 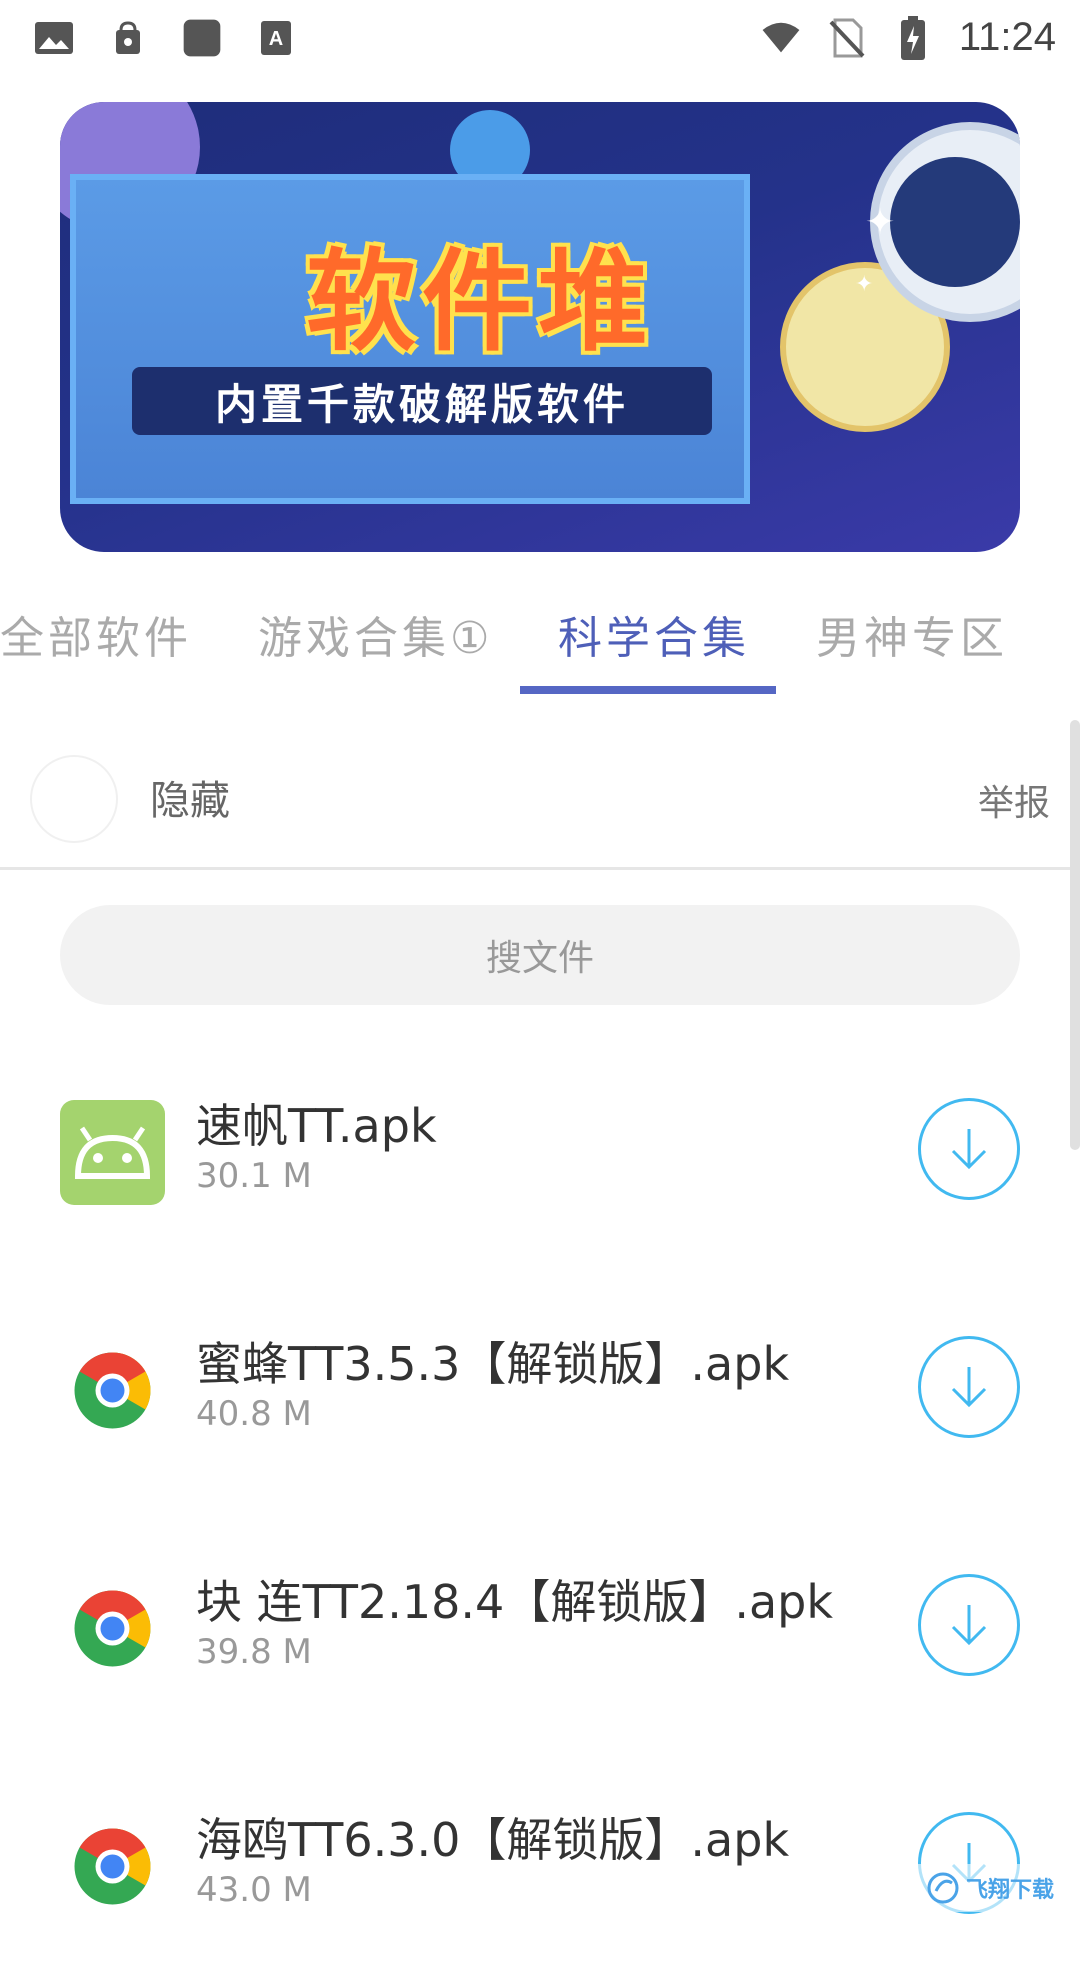 I want to click on no-sim-icon, so click(x=847, y=38).